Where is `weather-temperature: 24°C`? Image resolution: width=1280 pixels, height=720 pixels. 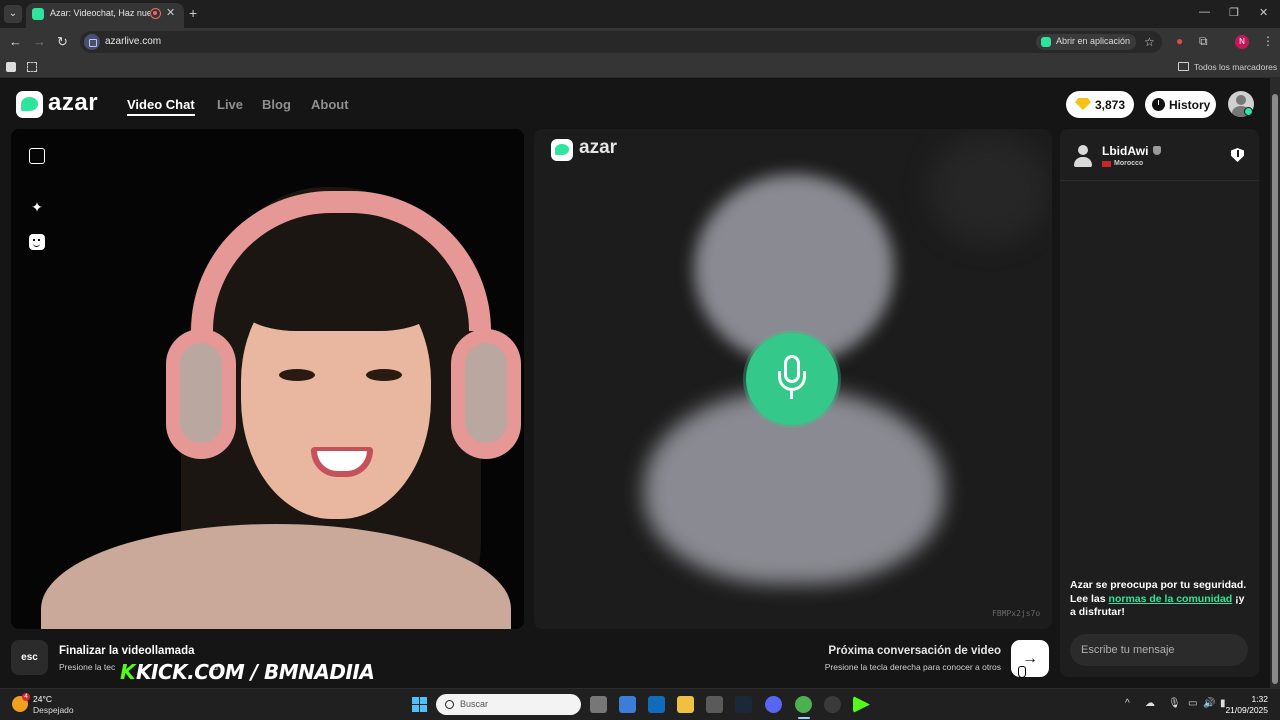 weather-temperature: 24°C is located at coordinates (42, 699).